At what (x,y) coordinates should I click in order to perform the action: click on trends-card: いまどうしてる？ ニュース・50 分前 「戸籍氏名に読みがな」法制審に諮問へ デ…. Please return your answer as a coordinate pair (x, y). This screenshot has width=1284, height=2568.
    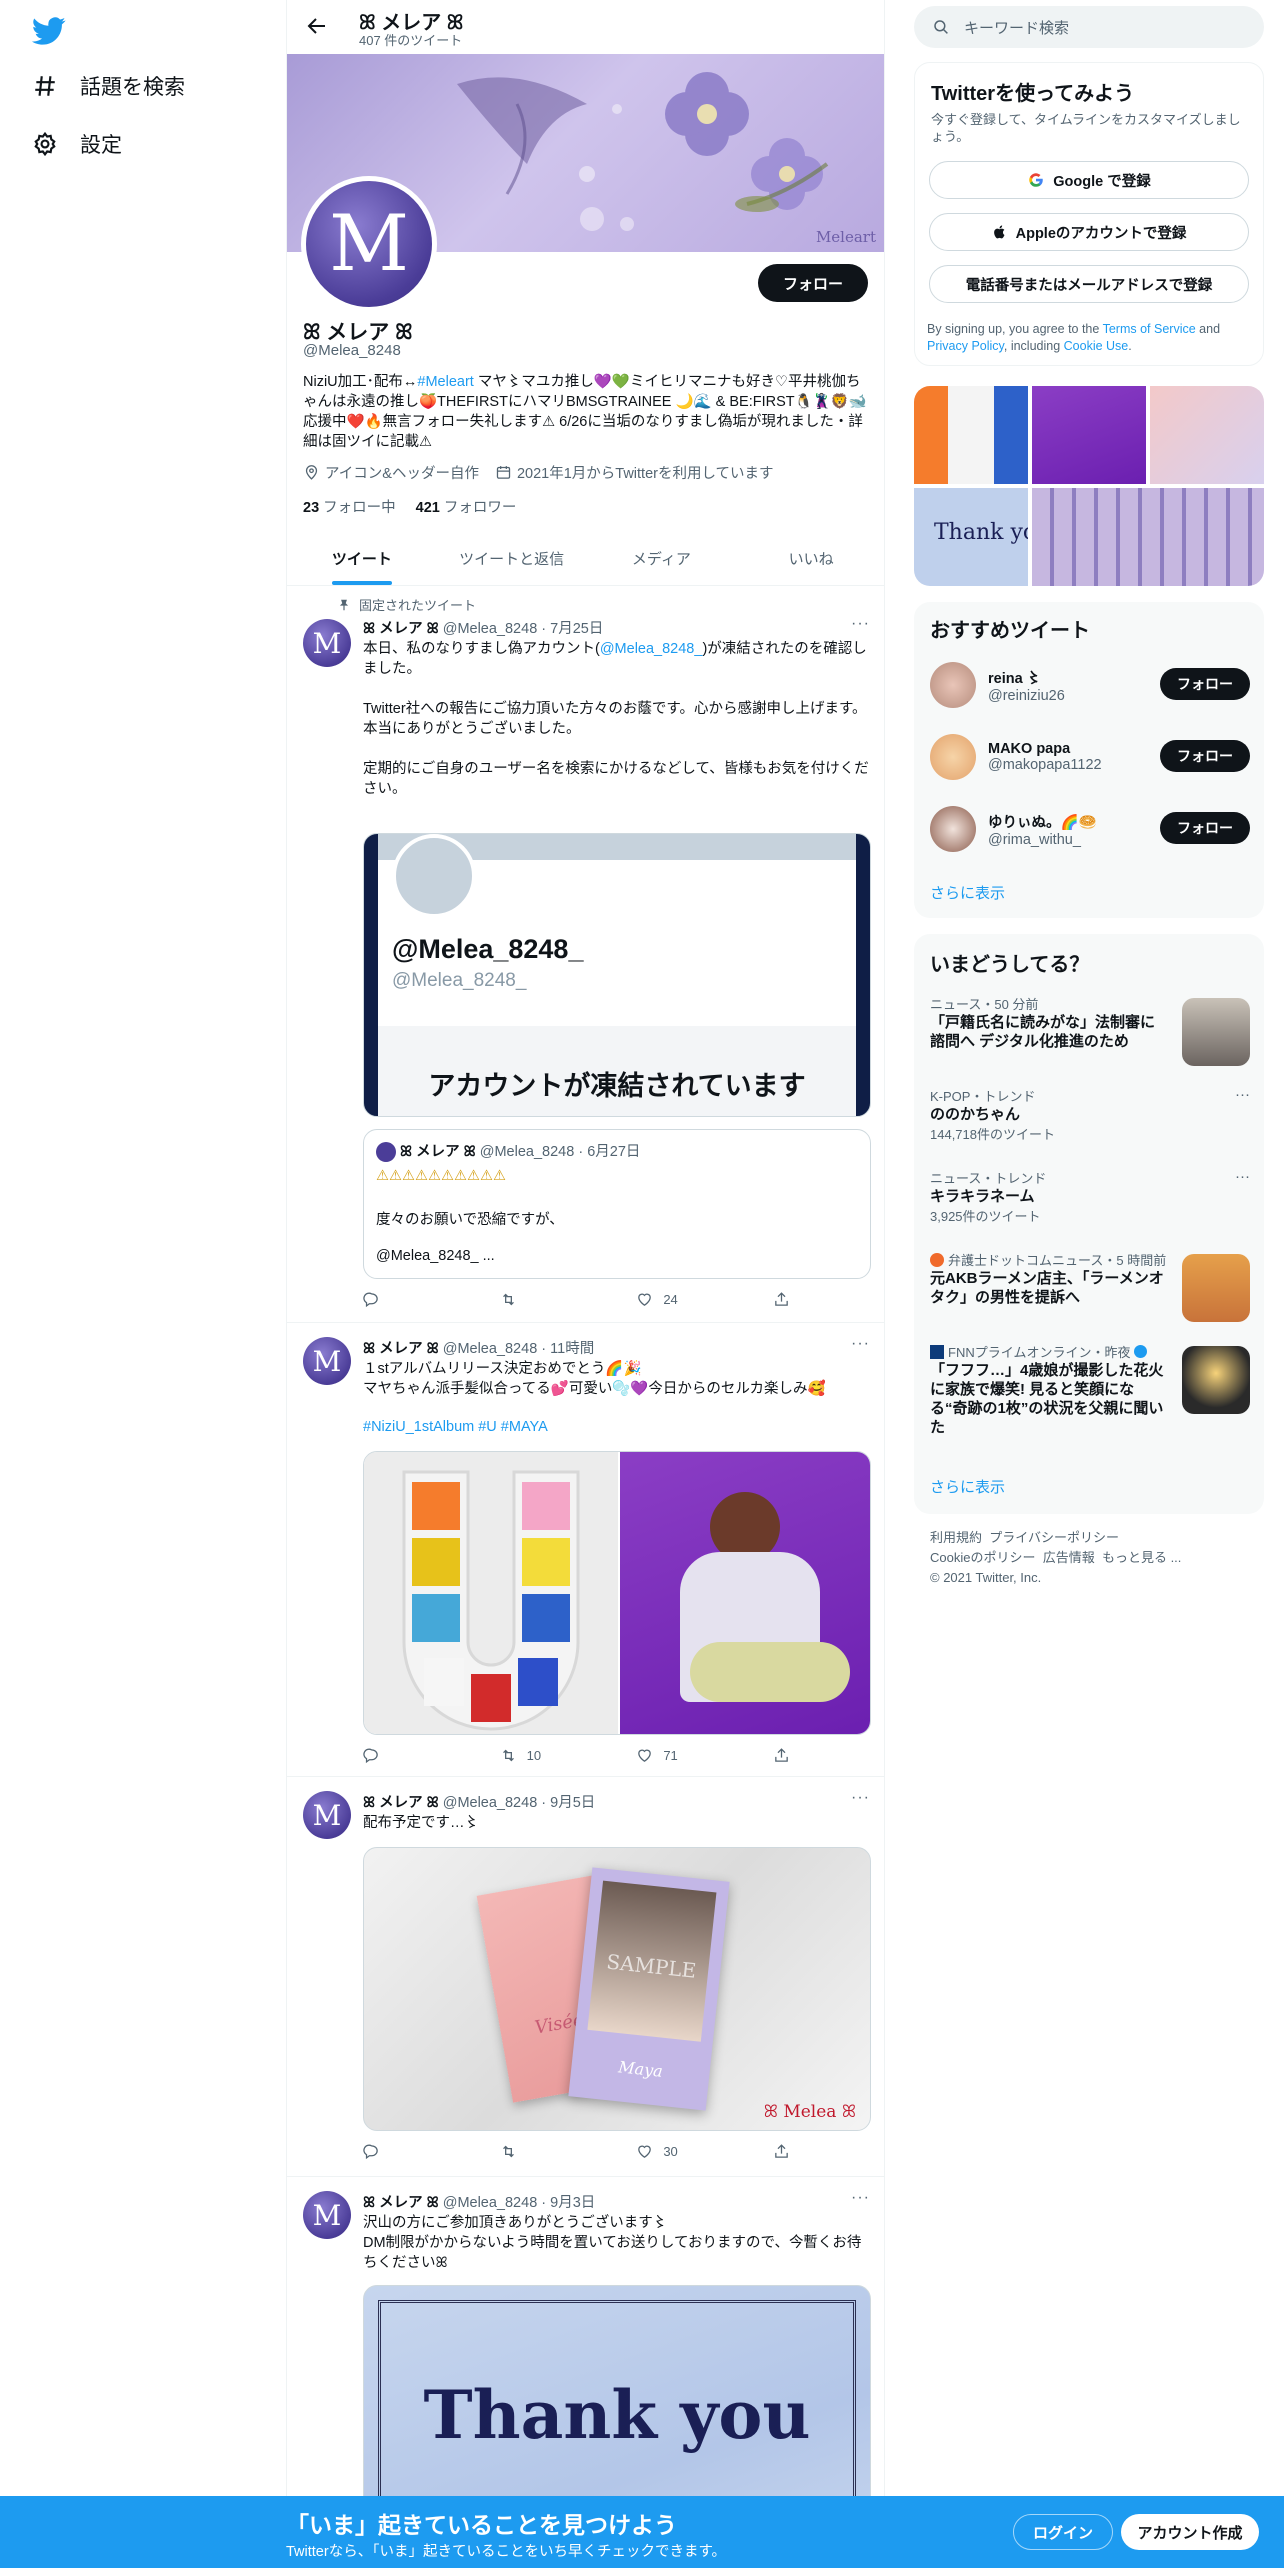
    Looking at the image, I should click on (1089, 1224).